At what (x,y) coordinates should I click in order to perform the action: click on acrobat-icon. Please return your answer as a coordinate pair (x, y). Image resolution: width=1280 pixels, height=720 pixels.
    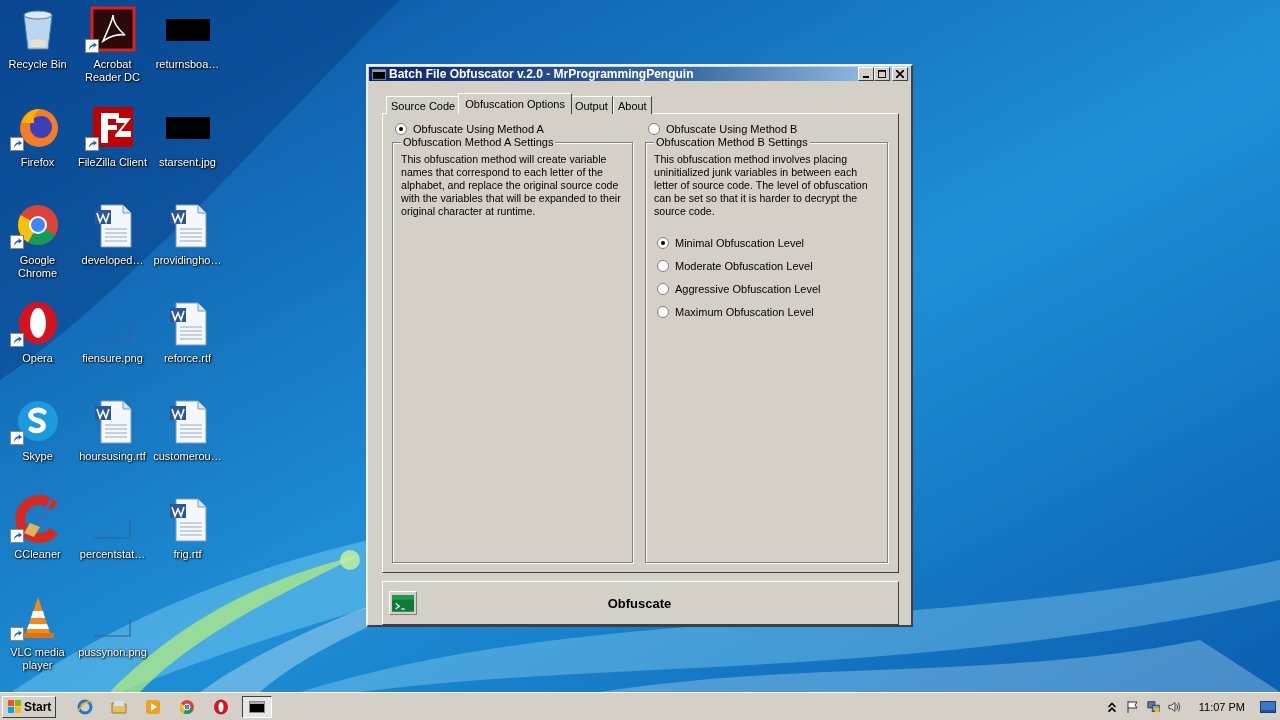
    Looking at the image, I should click on (112, 29).